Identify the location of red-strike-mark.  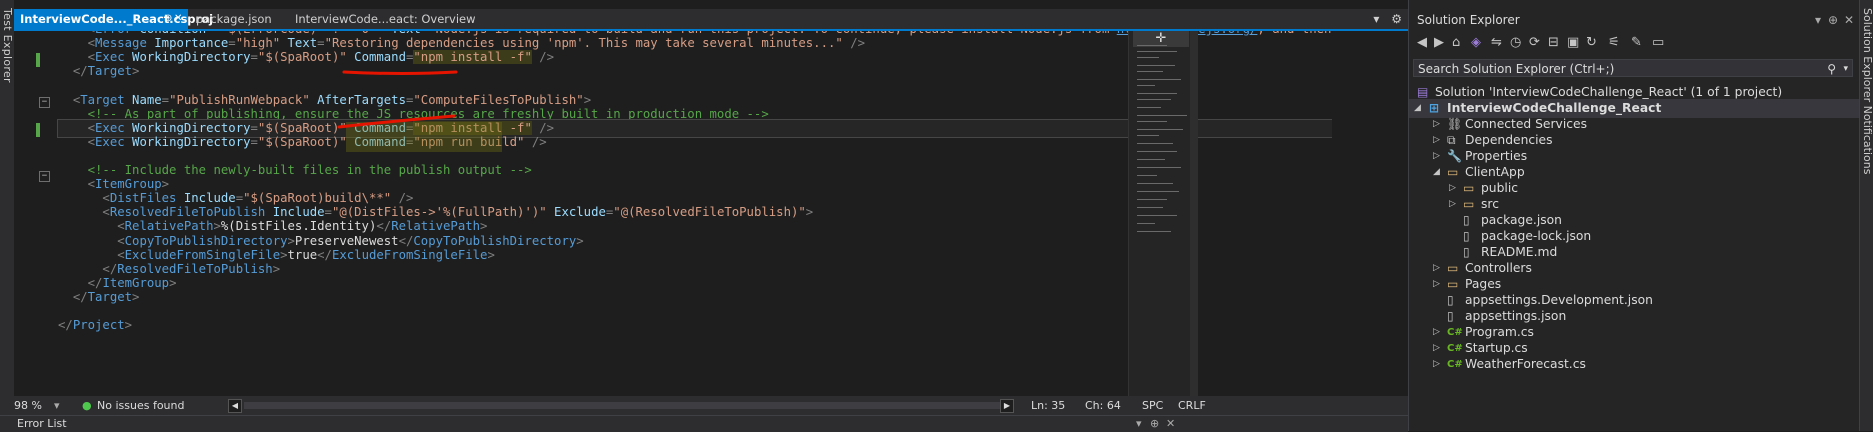
(396, 121).